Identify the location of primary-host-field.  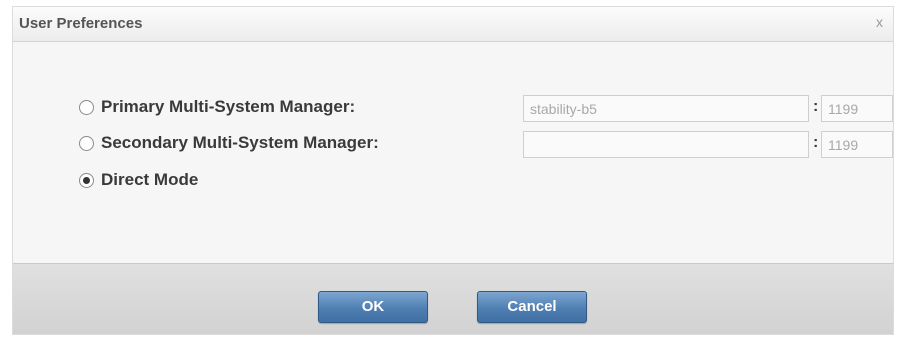
(666, 108).